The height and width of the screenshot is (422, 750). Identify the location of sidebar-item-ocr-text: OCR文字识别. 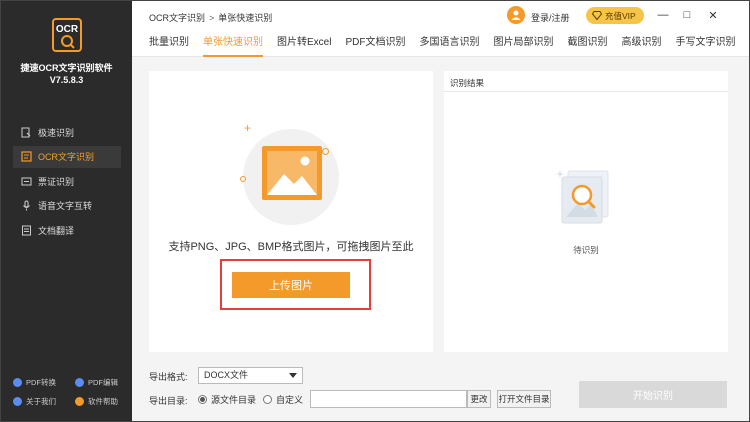
(67, 156).